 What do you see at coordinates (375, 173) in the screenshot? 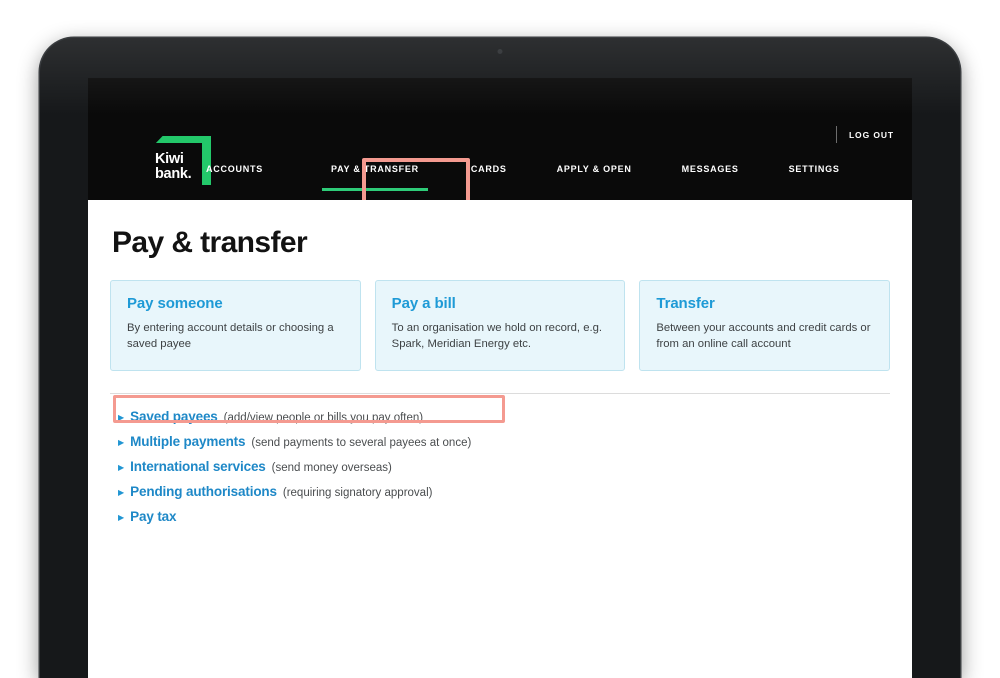
I see `nav-item-pay-and-transfer: PAY & TRANSFER` at bounding box center [375, 173].